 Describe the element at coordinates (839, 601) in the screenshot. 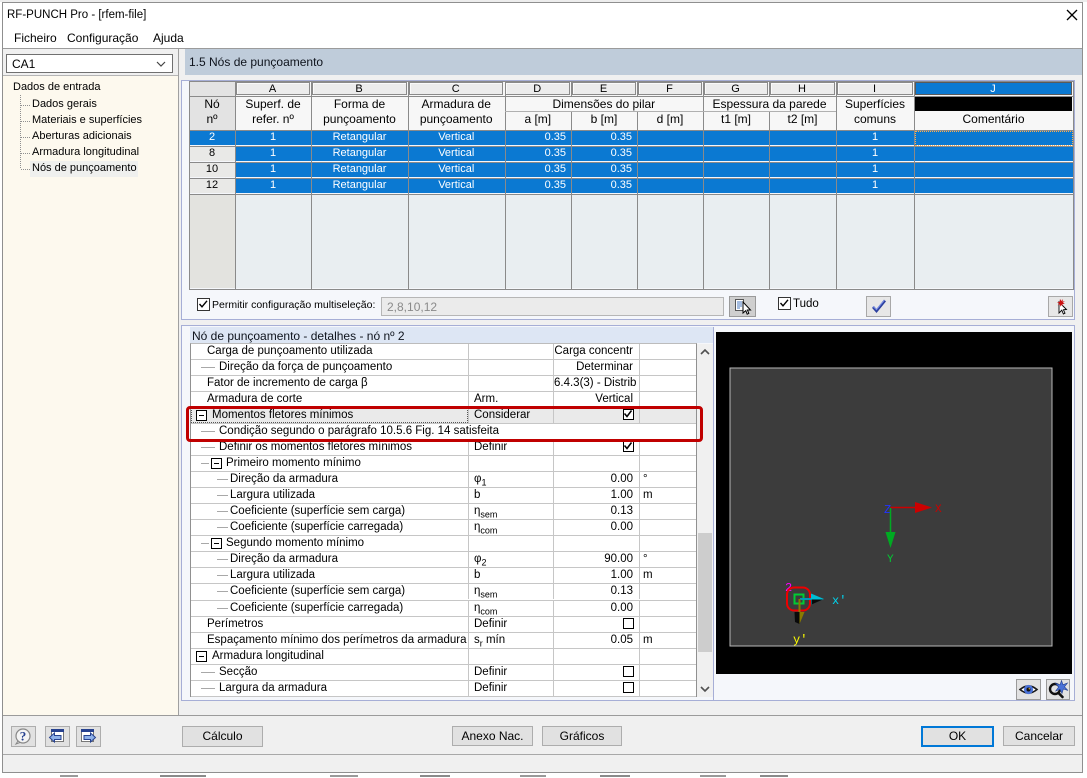

I see `svg-text: x'` at that location.